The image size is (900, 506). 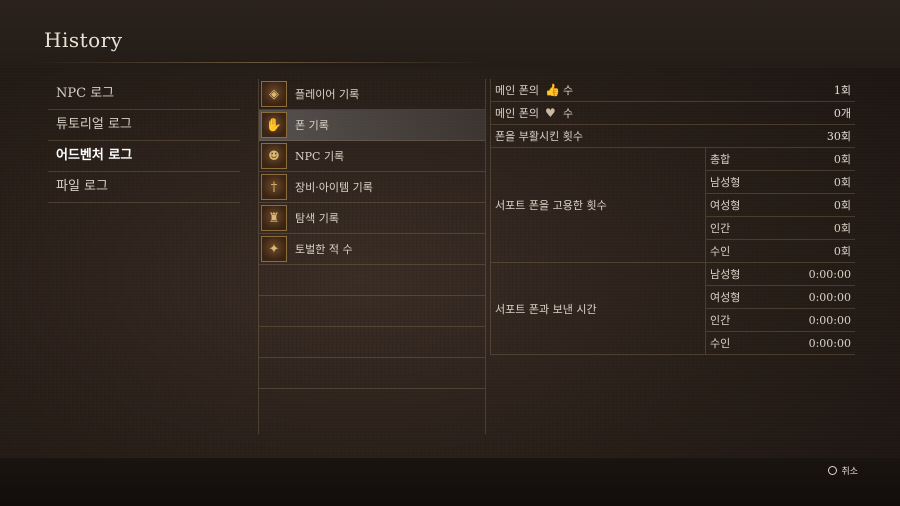 What do you see at coordinates (94, 155) in the screenshot?
I see `category-label: 어드벤처 로그` at bounding box center [94, 155].